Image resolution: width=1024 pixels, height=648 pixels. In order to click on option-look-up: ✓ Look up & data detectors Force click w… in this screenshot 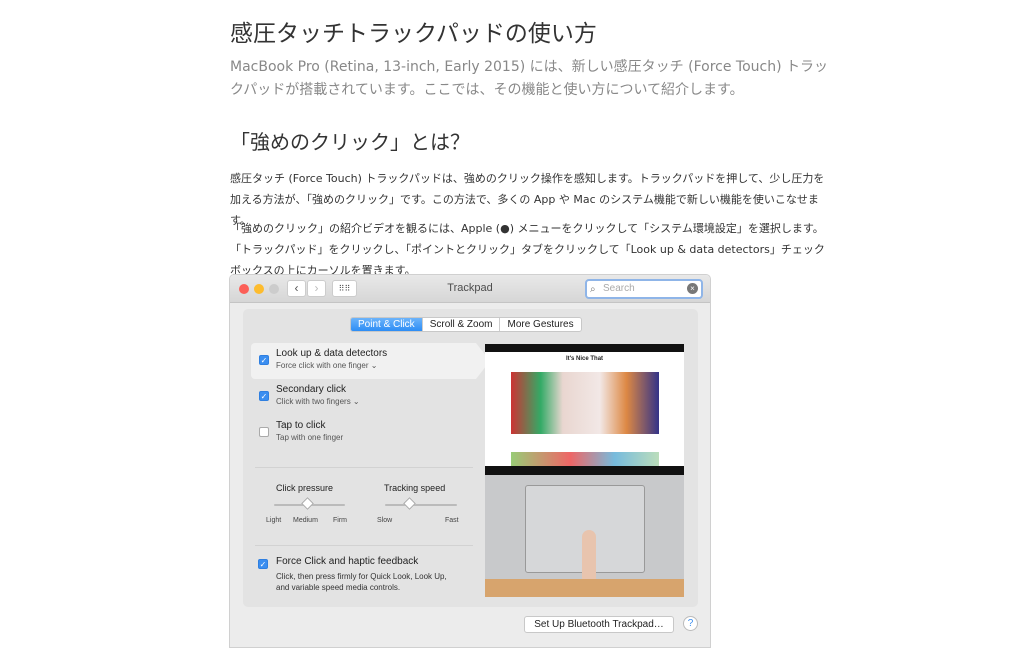, I will do `click(363, 361)`.